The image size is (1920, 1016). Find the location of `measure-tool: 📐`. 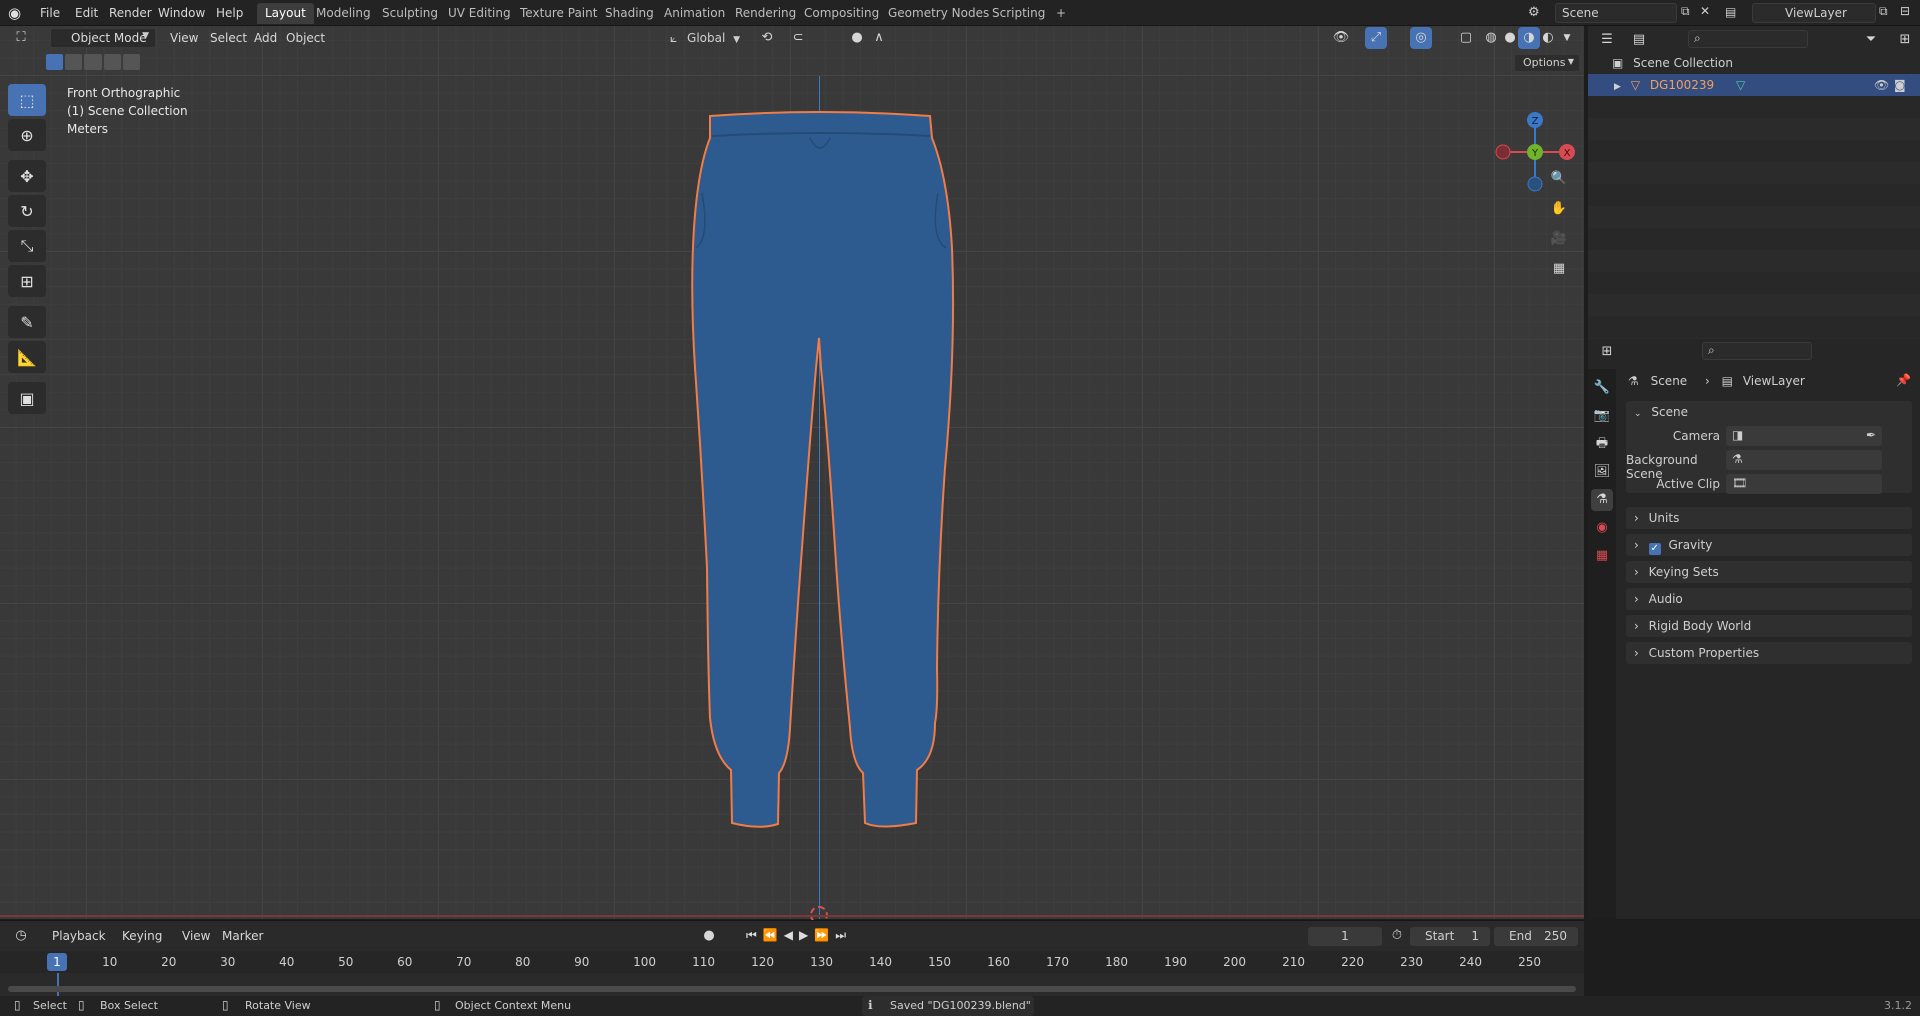

measure-tool: 📐 is located at coordinates (27, 357).